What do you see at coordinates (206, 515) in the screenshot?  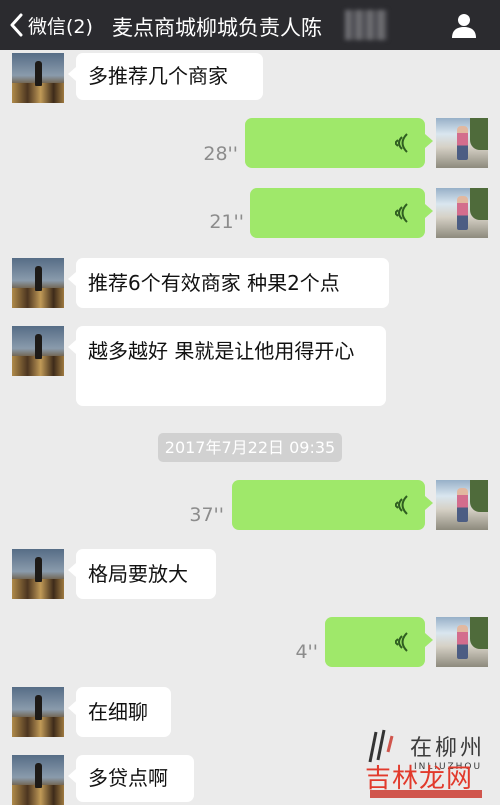 I see `voice-duration: 37''` at bounding box center [206, 515].